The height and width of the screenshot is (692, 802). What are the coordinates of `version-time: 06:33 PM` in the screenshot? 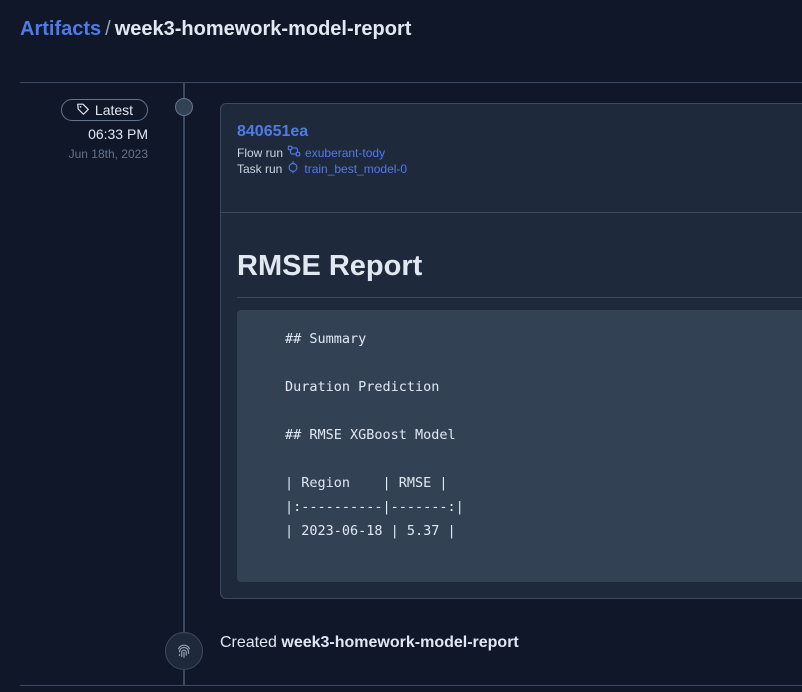 It's located at (118, 134).